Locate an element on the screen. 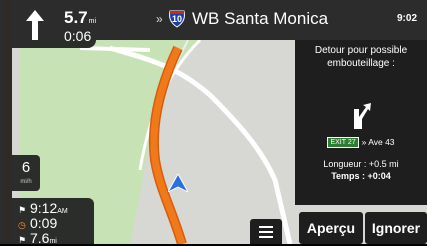  detour-title: Detour pour possible embouteillage : is located at coordinates (361, 57).